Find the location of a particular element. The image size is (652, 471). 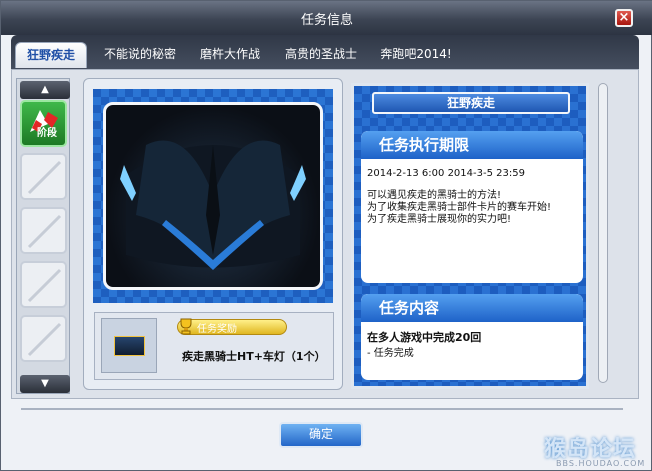

reward-item-name: 疾走黑骑士HT+车灯（1个） is located at coordinates (254, 356).